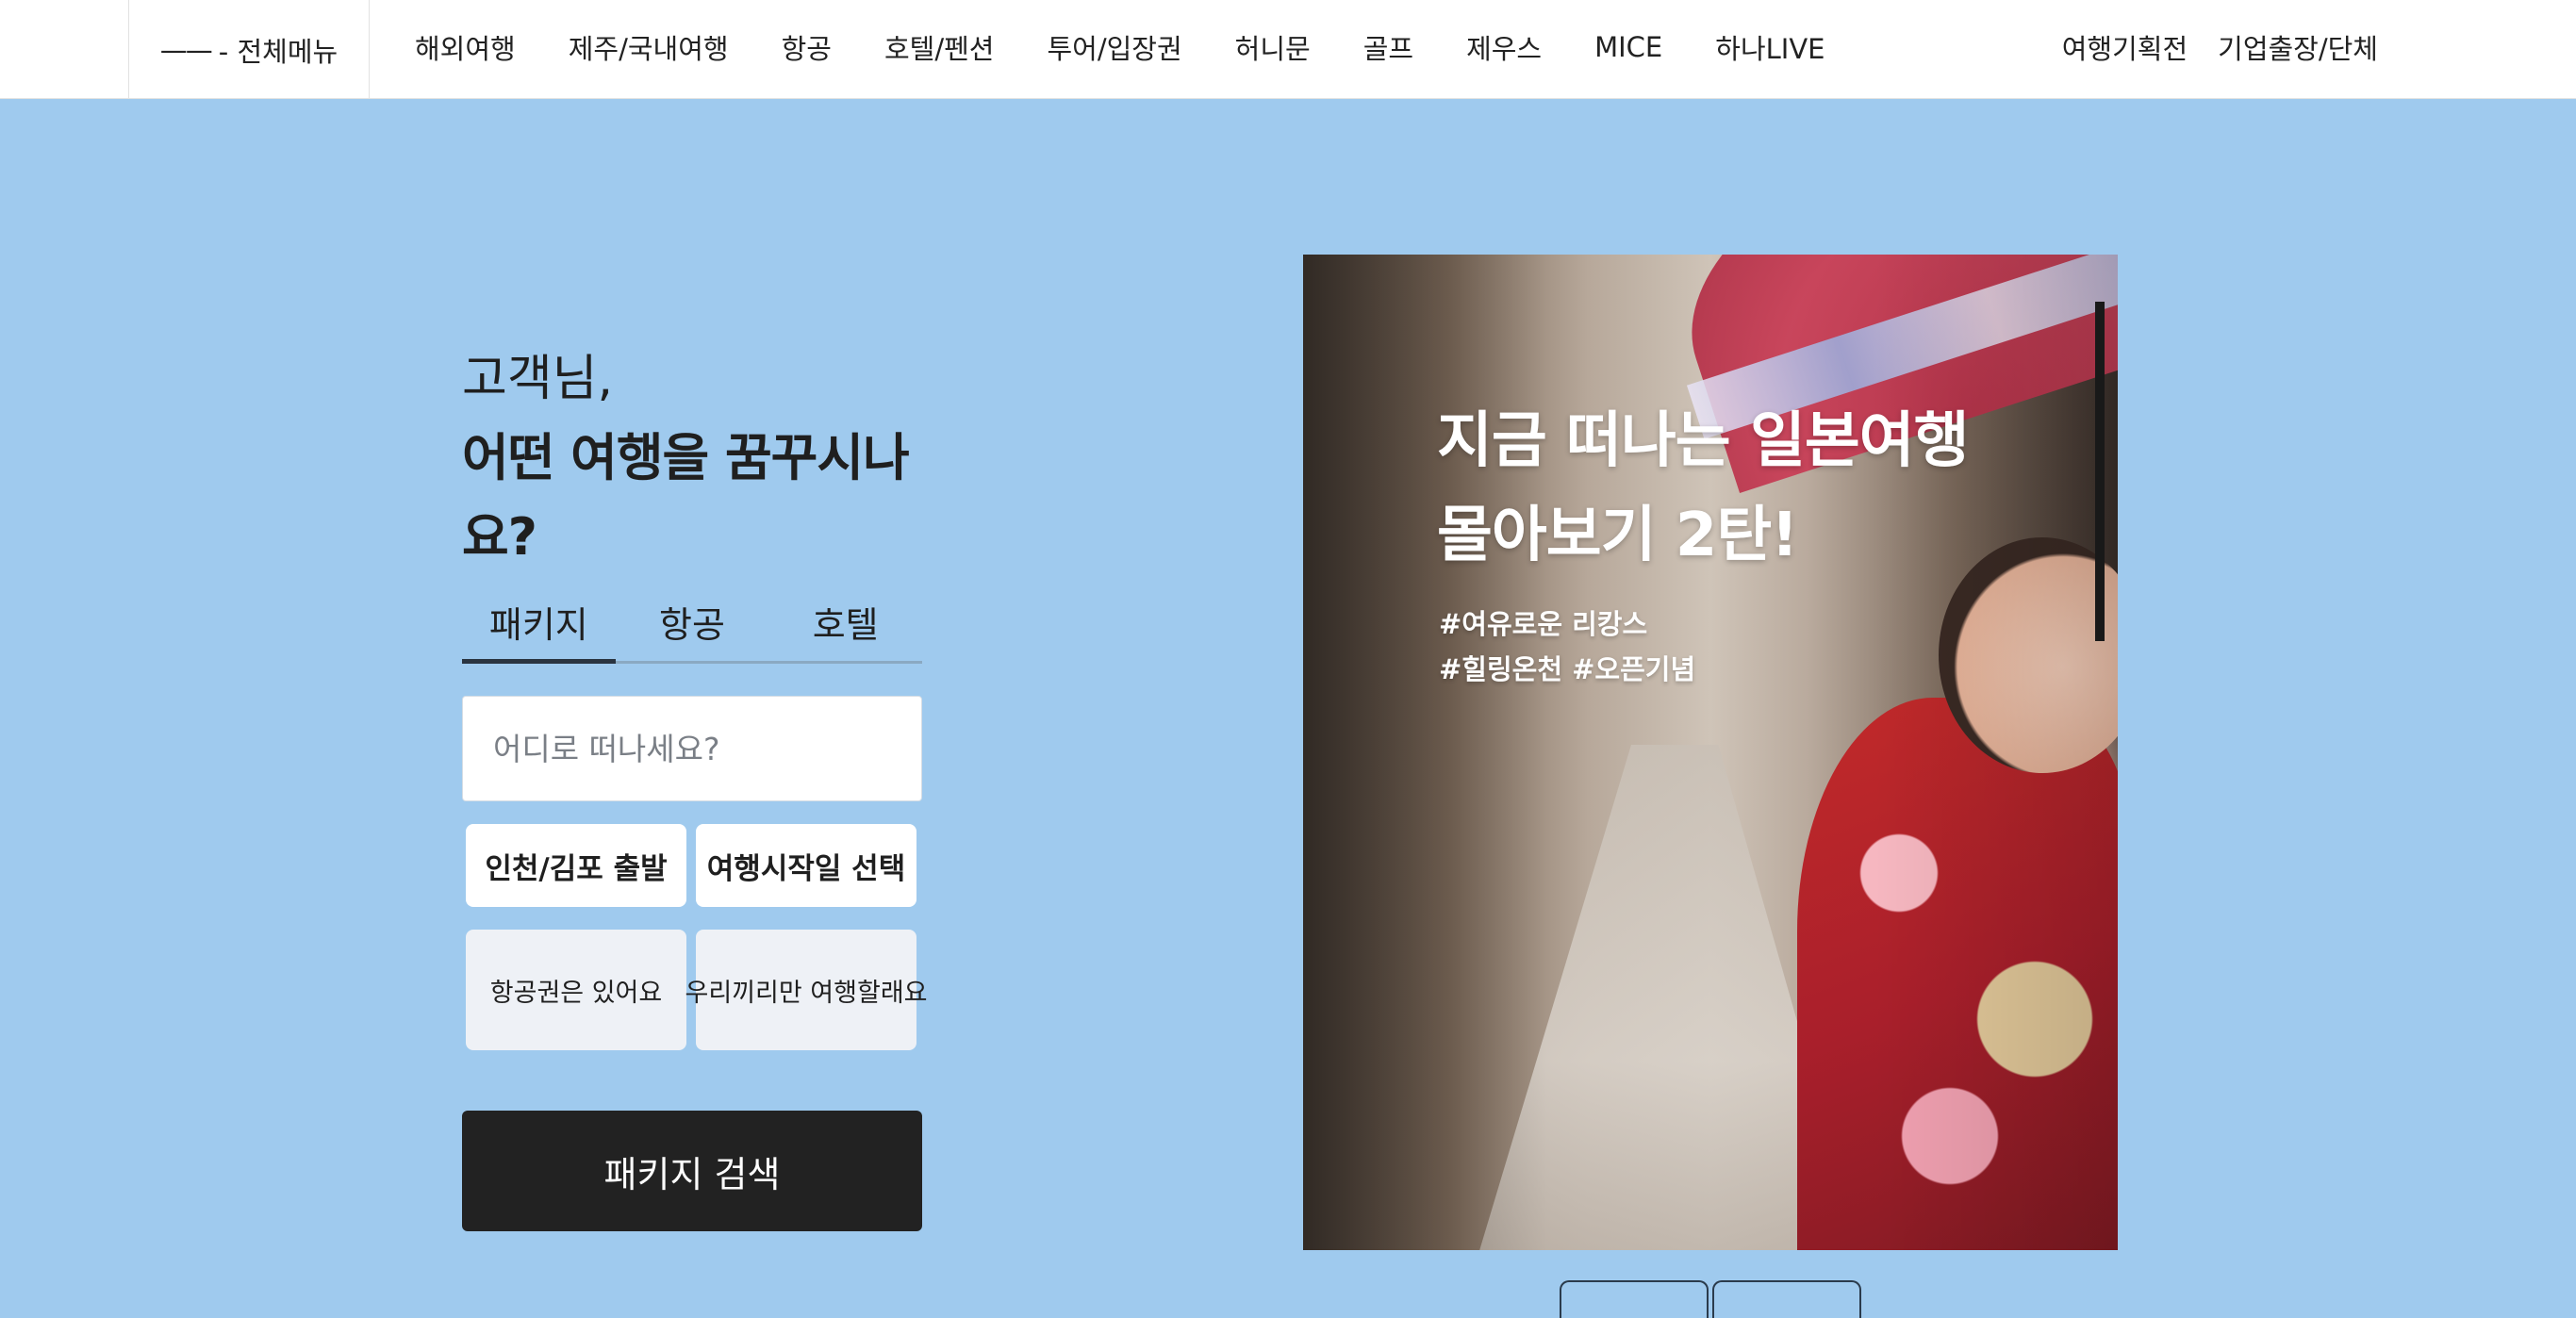  I want to click on start-date-button: 여행시작일 선택, so click(806, 865).